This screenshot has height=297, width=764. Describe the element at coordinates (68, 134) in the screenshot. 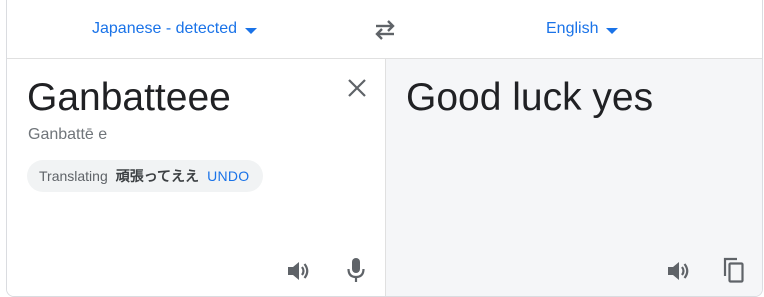

I see `transliteration: Ganbattē e` at that location.